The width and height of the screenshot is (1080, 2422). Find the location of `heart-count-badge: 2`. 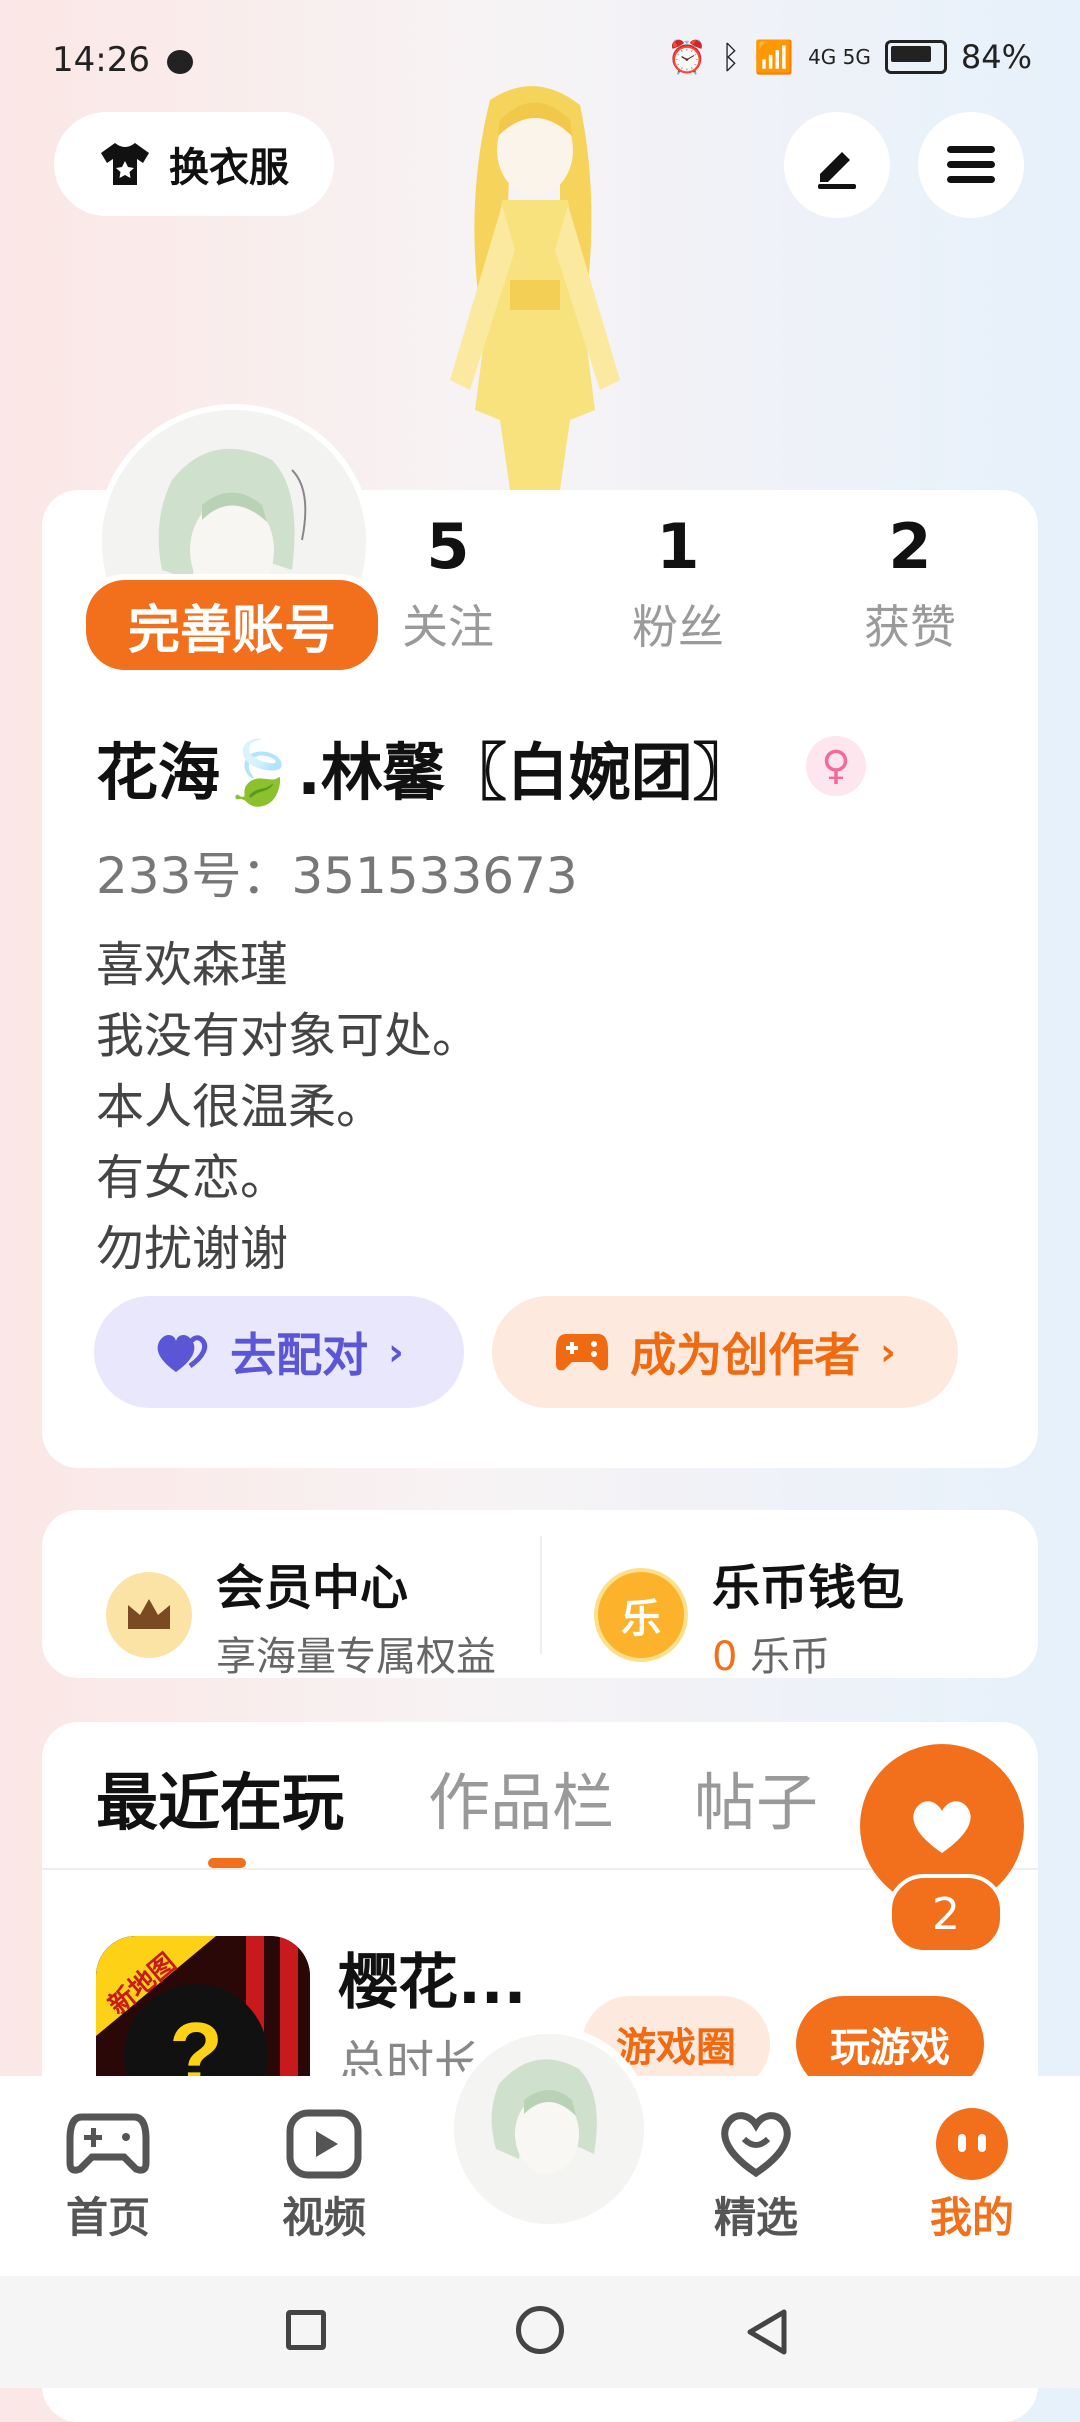

heart-count-badge: 2 is located at coordinates (946, 1914).